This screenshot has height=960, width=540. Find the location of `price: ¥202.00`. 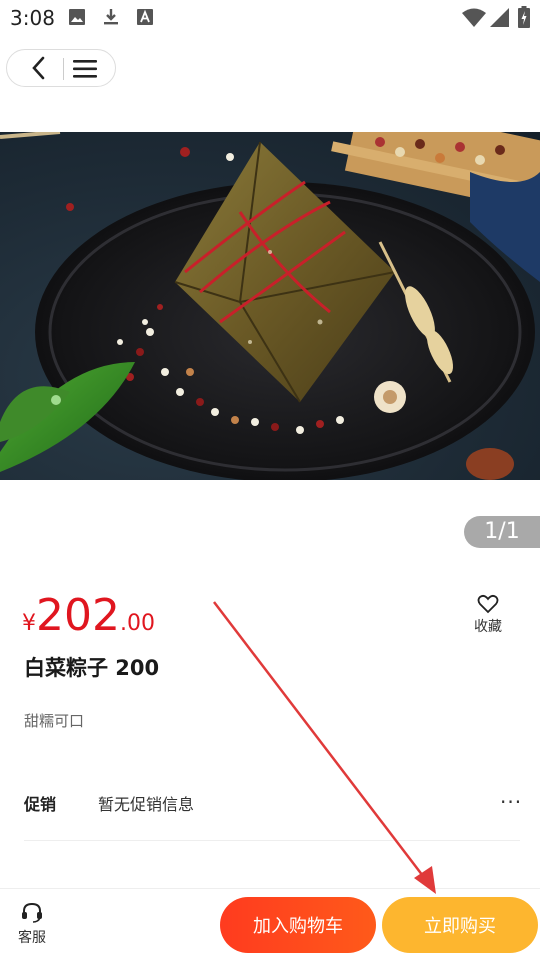

price: ¥202.00 is located at coordinates (88, 615).